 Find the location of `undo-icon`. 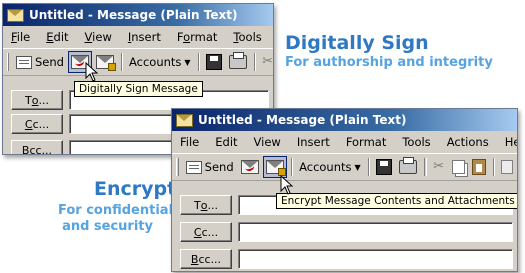

undo-icon is located at coordinates (506, 167).